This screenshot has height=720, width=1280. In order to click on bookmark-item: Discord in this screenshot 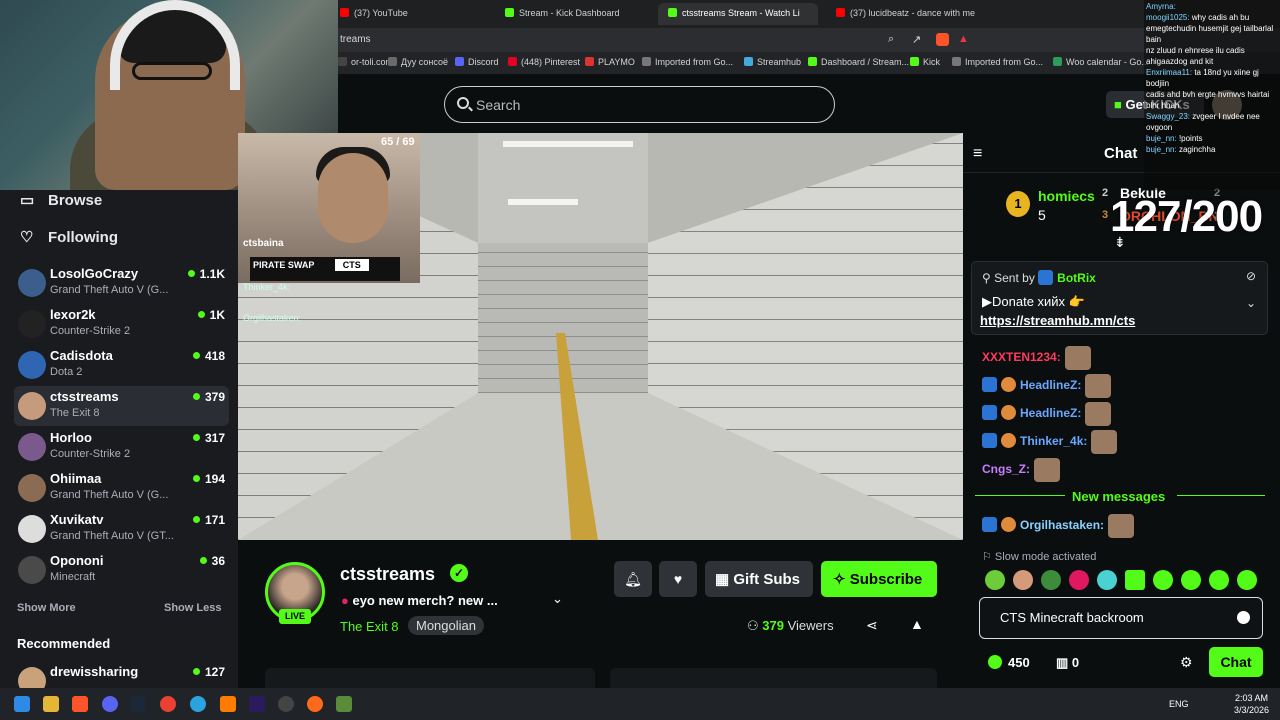, I will do `click(477, 62)`.